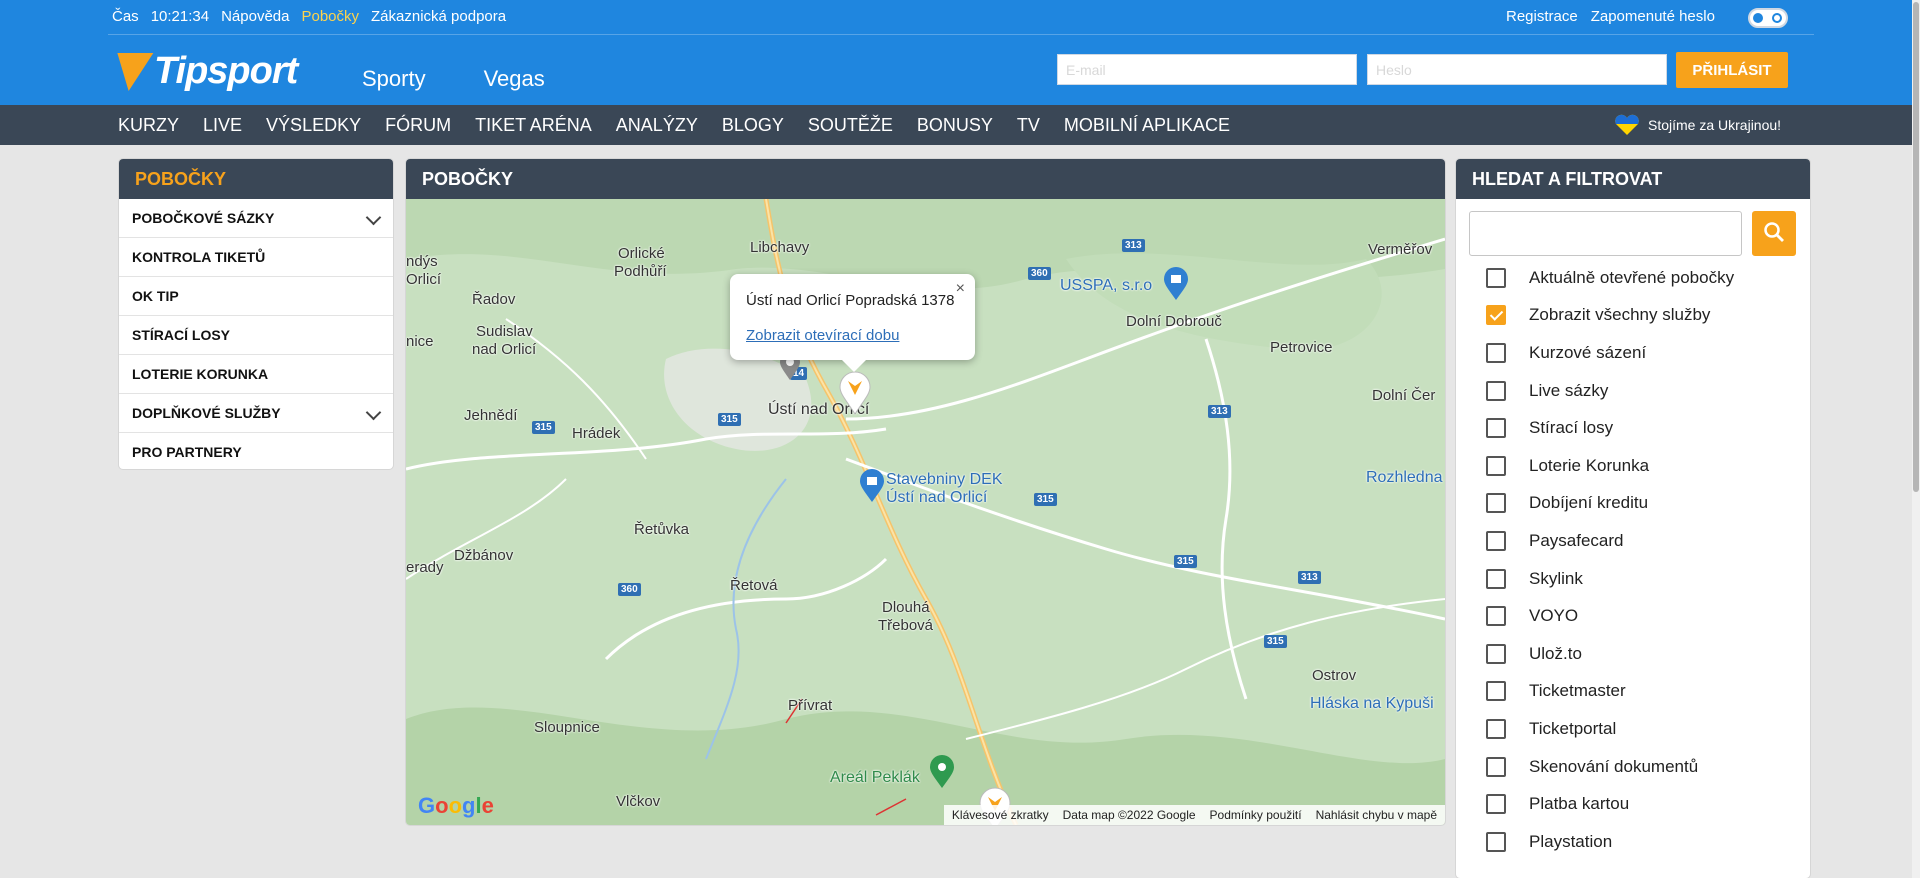  I want to click on branches-link: Pobočky, so click(330, 17).